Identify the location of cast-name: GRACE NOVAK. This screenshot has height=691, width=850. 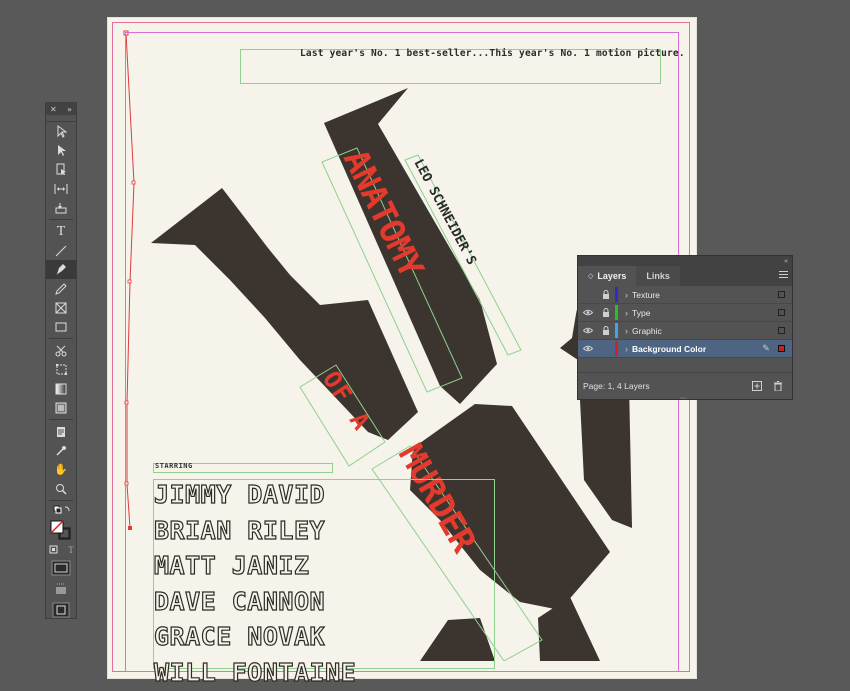
(239, 637).